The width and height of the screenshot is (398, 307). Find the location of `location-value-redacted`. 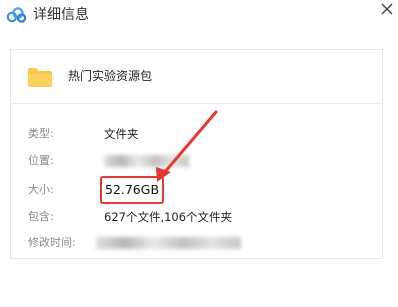

location-value-redacted is located at coordinates (146, 161).